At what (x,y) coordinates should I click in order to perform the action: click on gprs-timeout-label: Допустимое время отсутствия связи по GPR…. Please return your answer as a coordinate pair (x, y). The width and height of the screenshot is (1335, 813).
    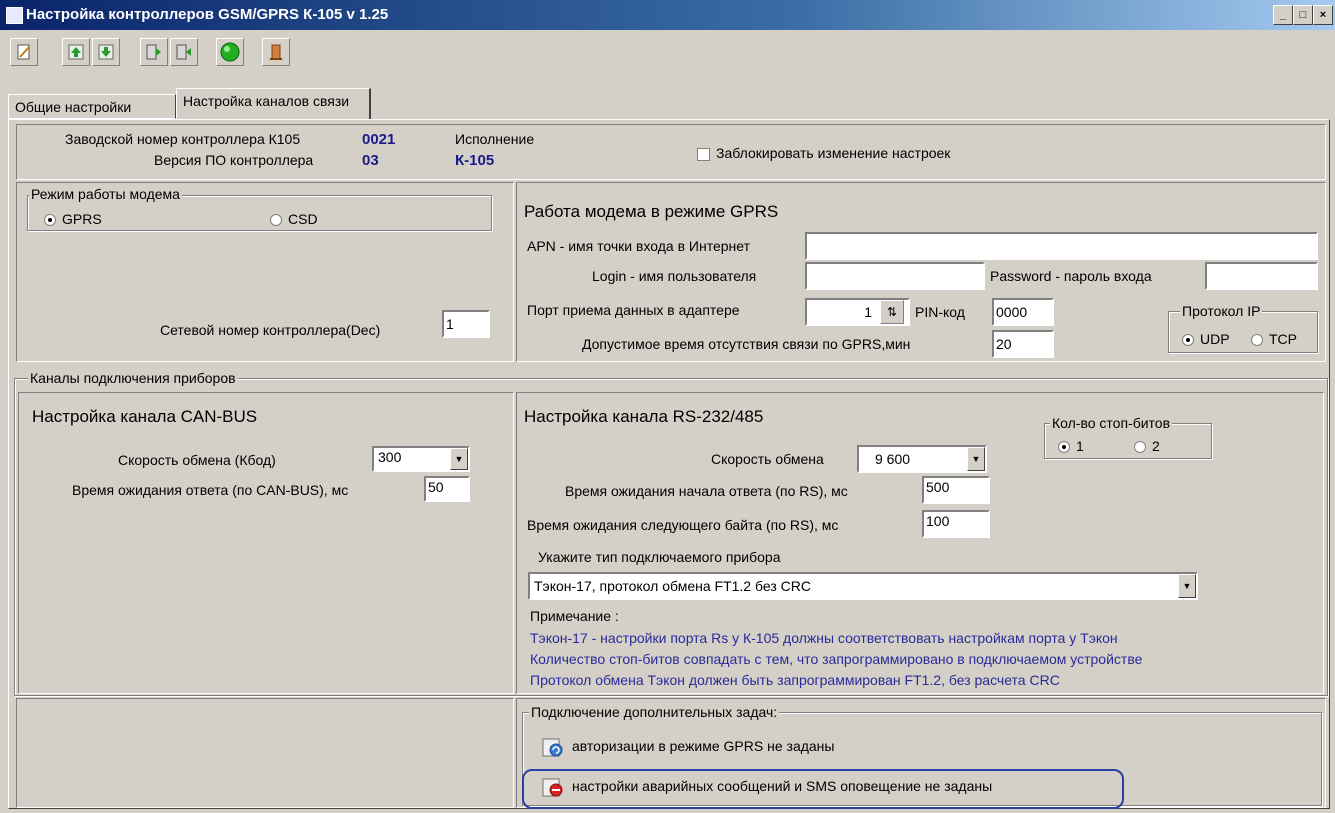
    Looking at the image, I should click on (746, 344).